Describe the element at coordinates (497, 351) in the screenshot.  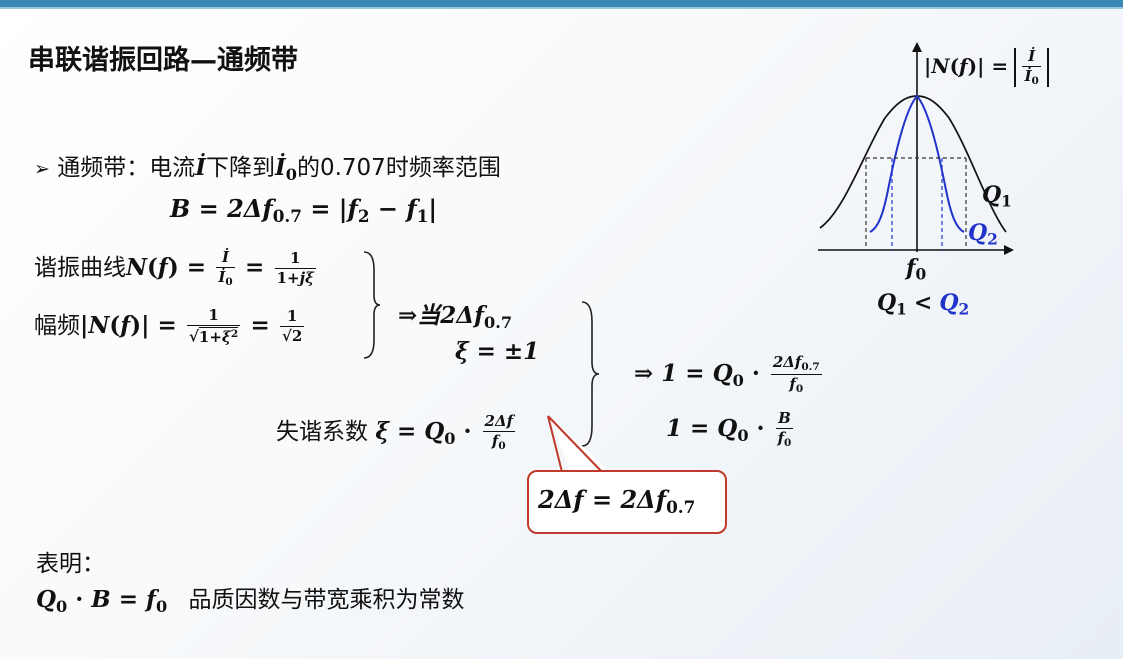
I see `xi-equals: ξ = ±1` at that location.